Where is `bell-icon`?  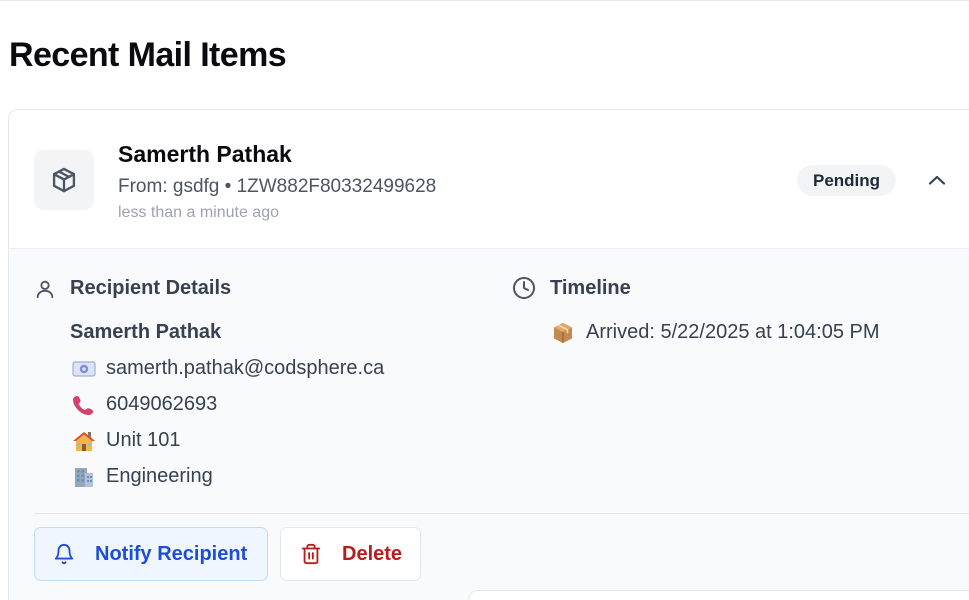 bell-icon is located at coordinates (64, 554).